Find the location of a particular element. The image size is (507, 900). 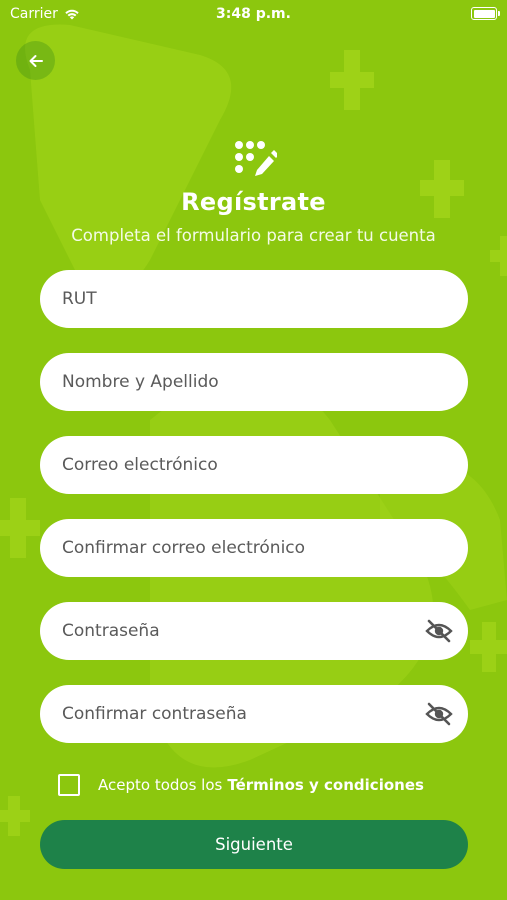

confirm-password-field is located at coordinates (254, 714).